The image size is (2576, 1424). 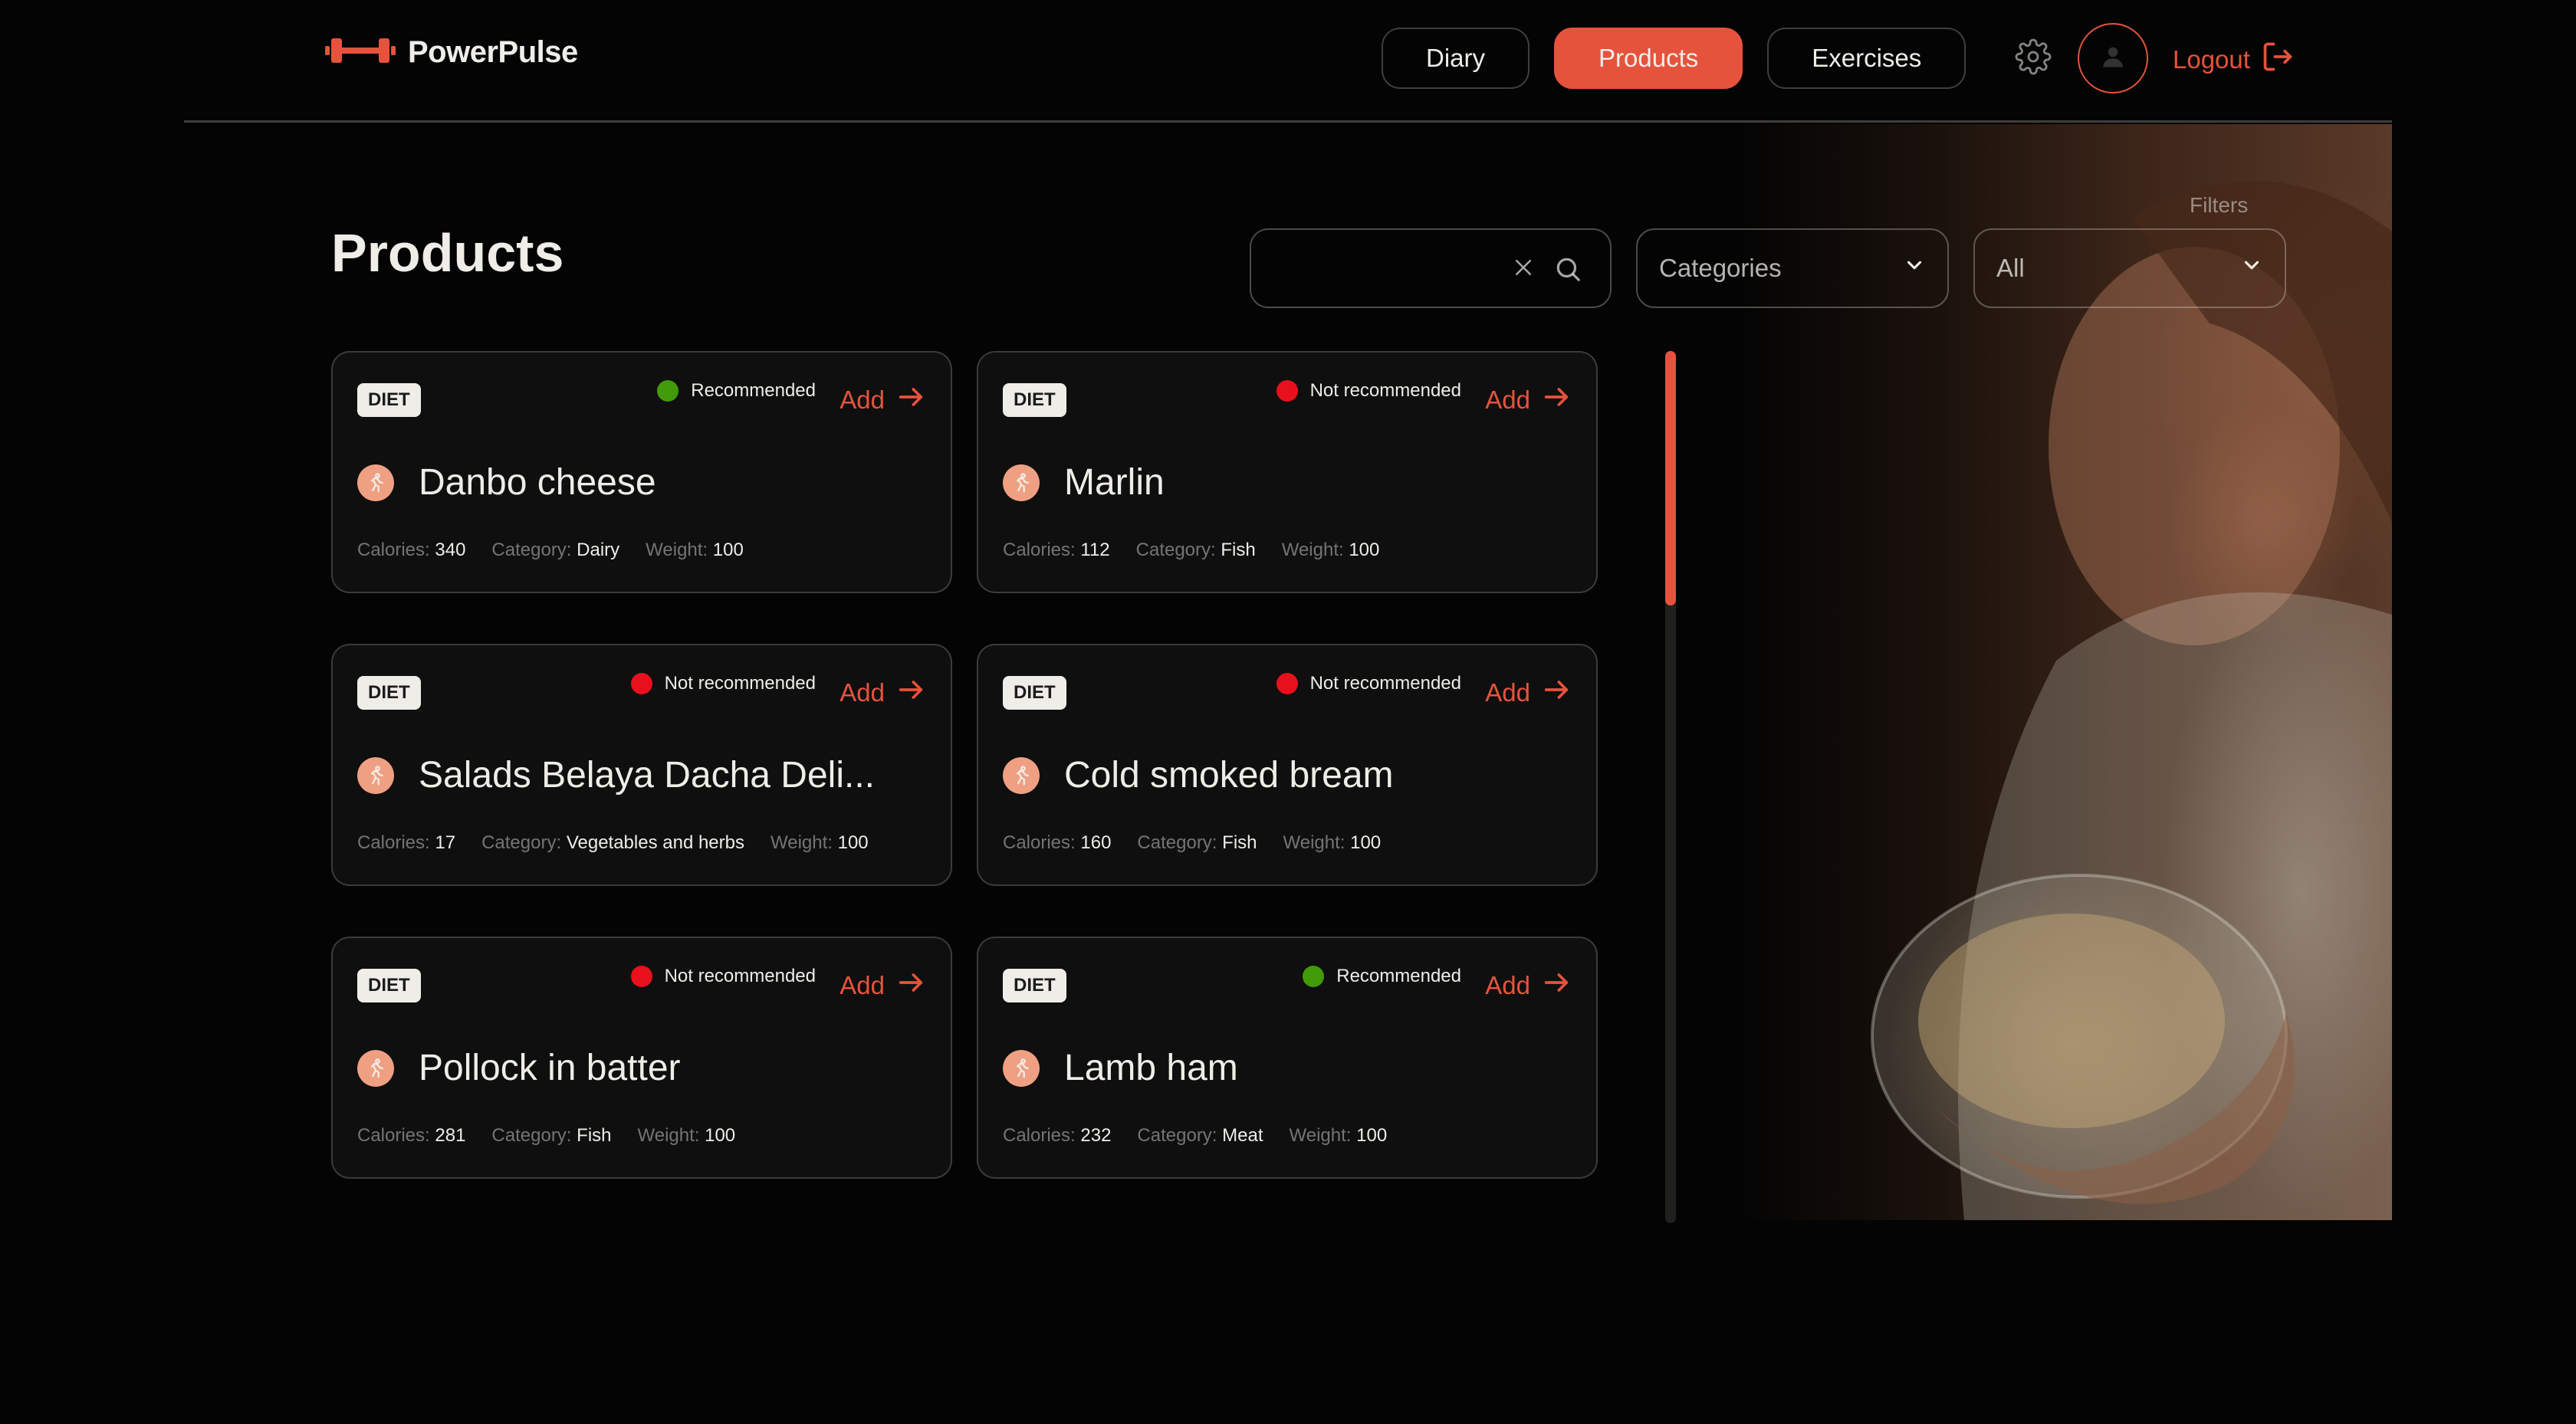 What do you see at coordinates (1720, 268) in the screenshot?
I see `categories-select-value: Categories` at bounding box center [1720, 268].